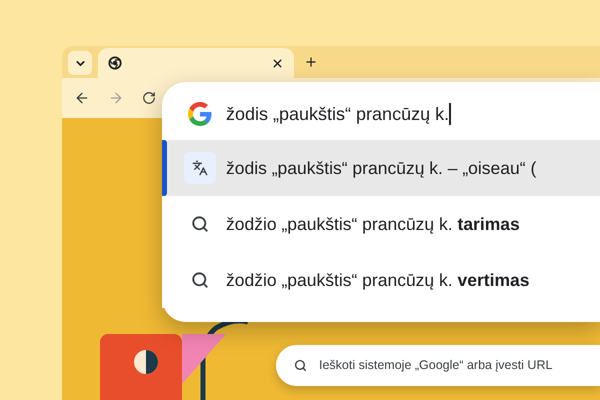 Image resolution: width=600 pixels, height=400 pixels. What do you see at coordinates (378, 280) in the screenshot?
I see `suggestion-text: žodžio „paukštis“ prancūzų k. vertimas` at bounding box center [378, 280].